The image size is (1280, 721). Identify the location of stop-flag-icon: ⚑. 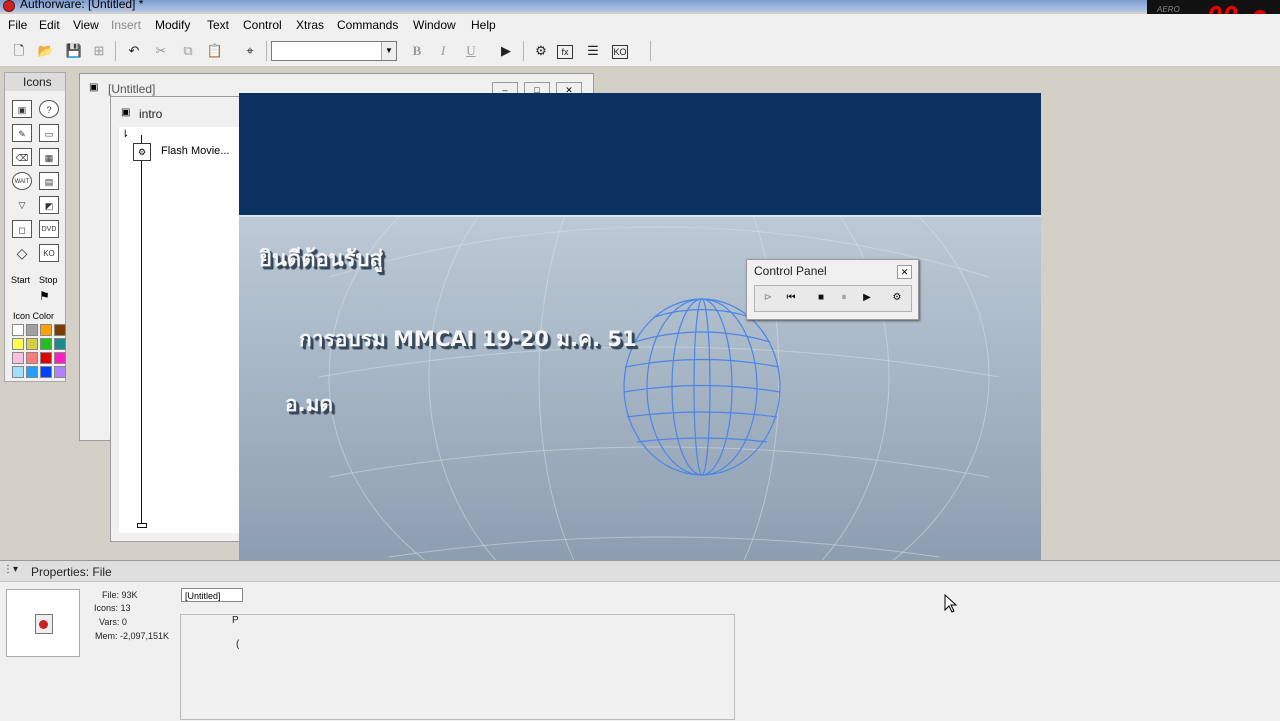
(44, 296).